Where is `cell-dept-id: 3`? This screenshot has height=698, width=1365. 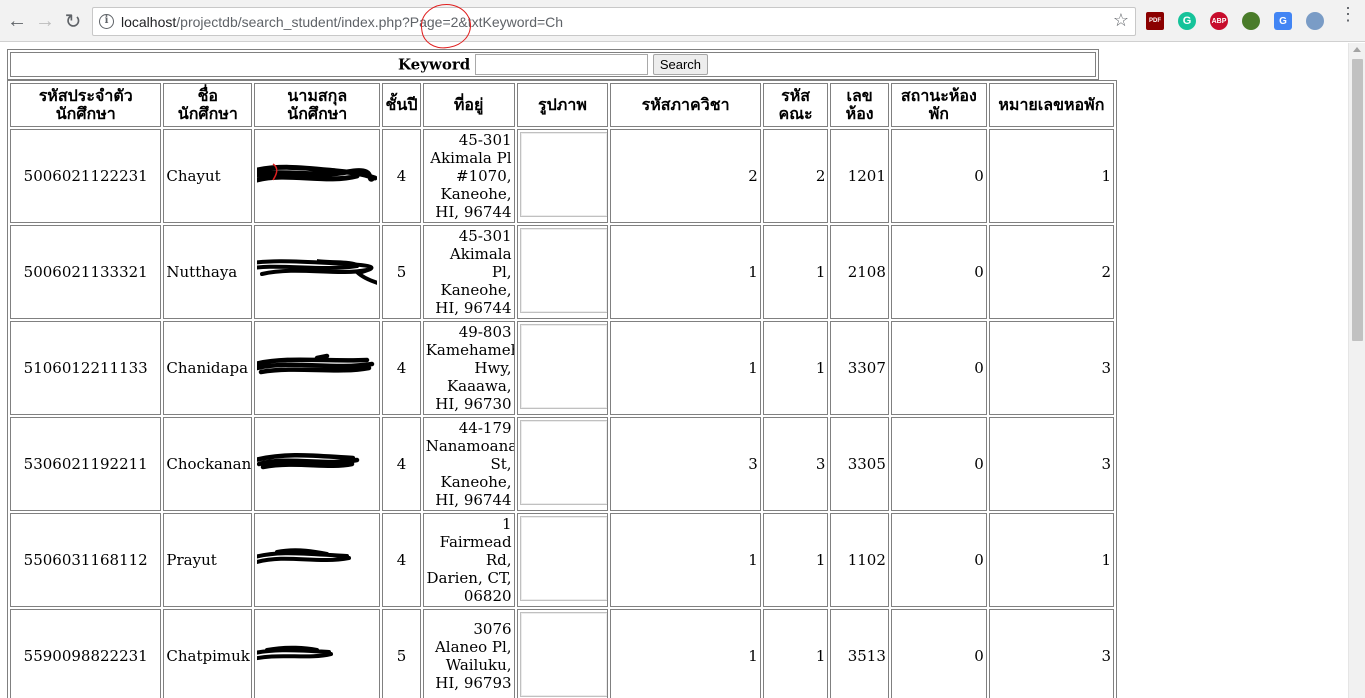 cell-dept-id: 3 is located at coordinates (685, 464).